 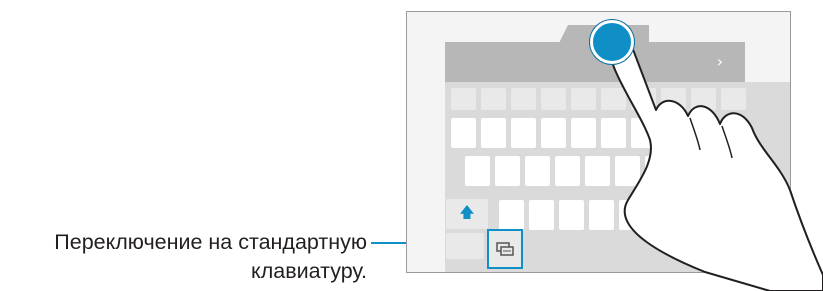 I want to click on touch-point-icon, so click(x=612, y=42).